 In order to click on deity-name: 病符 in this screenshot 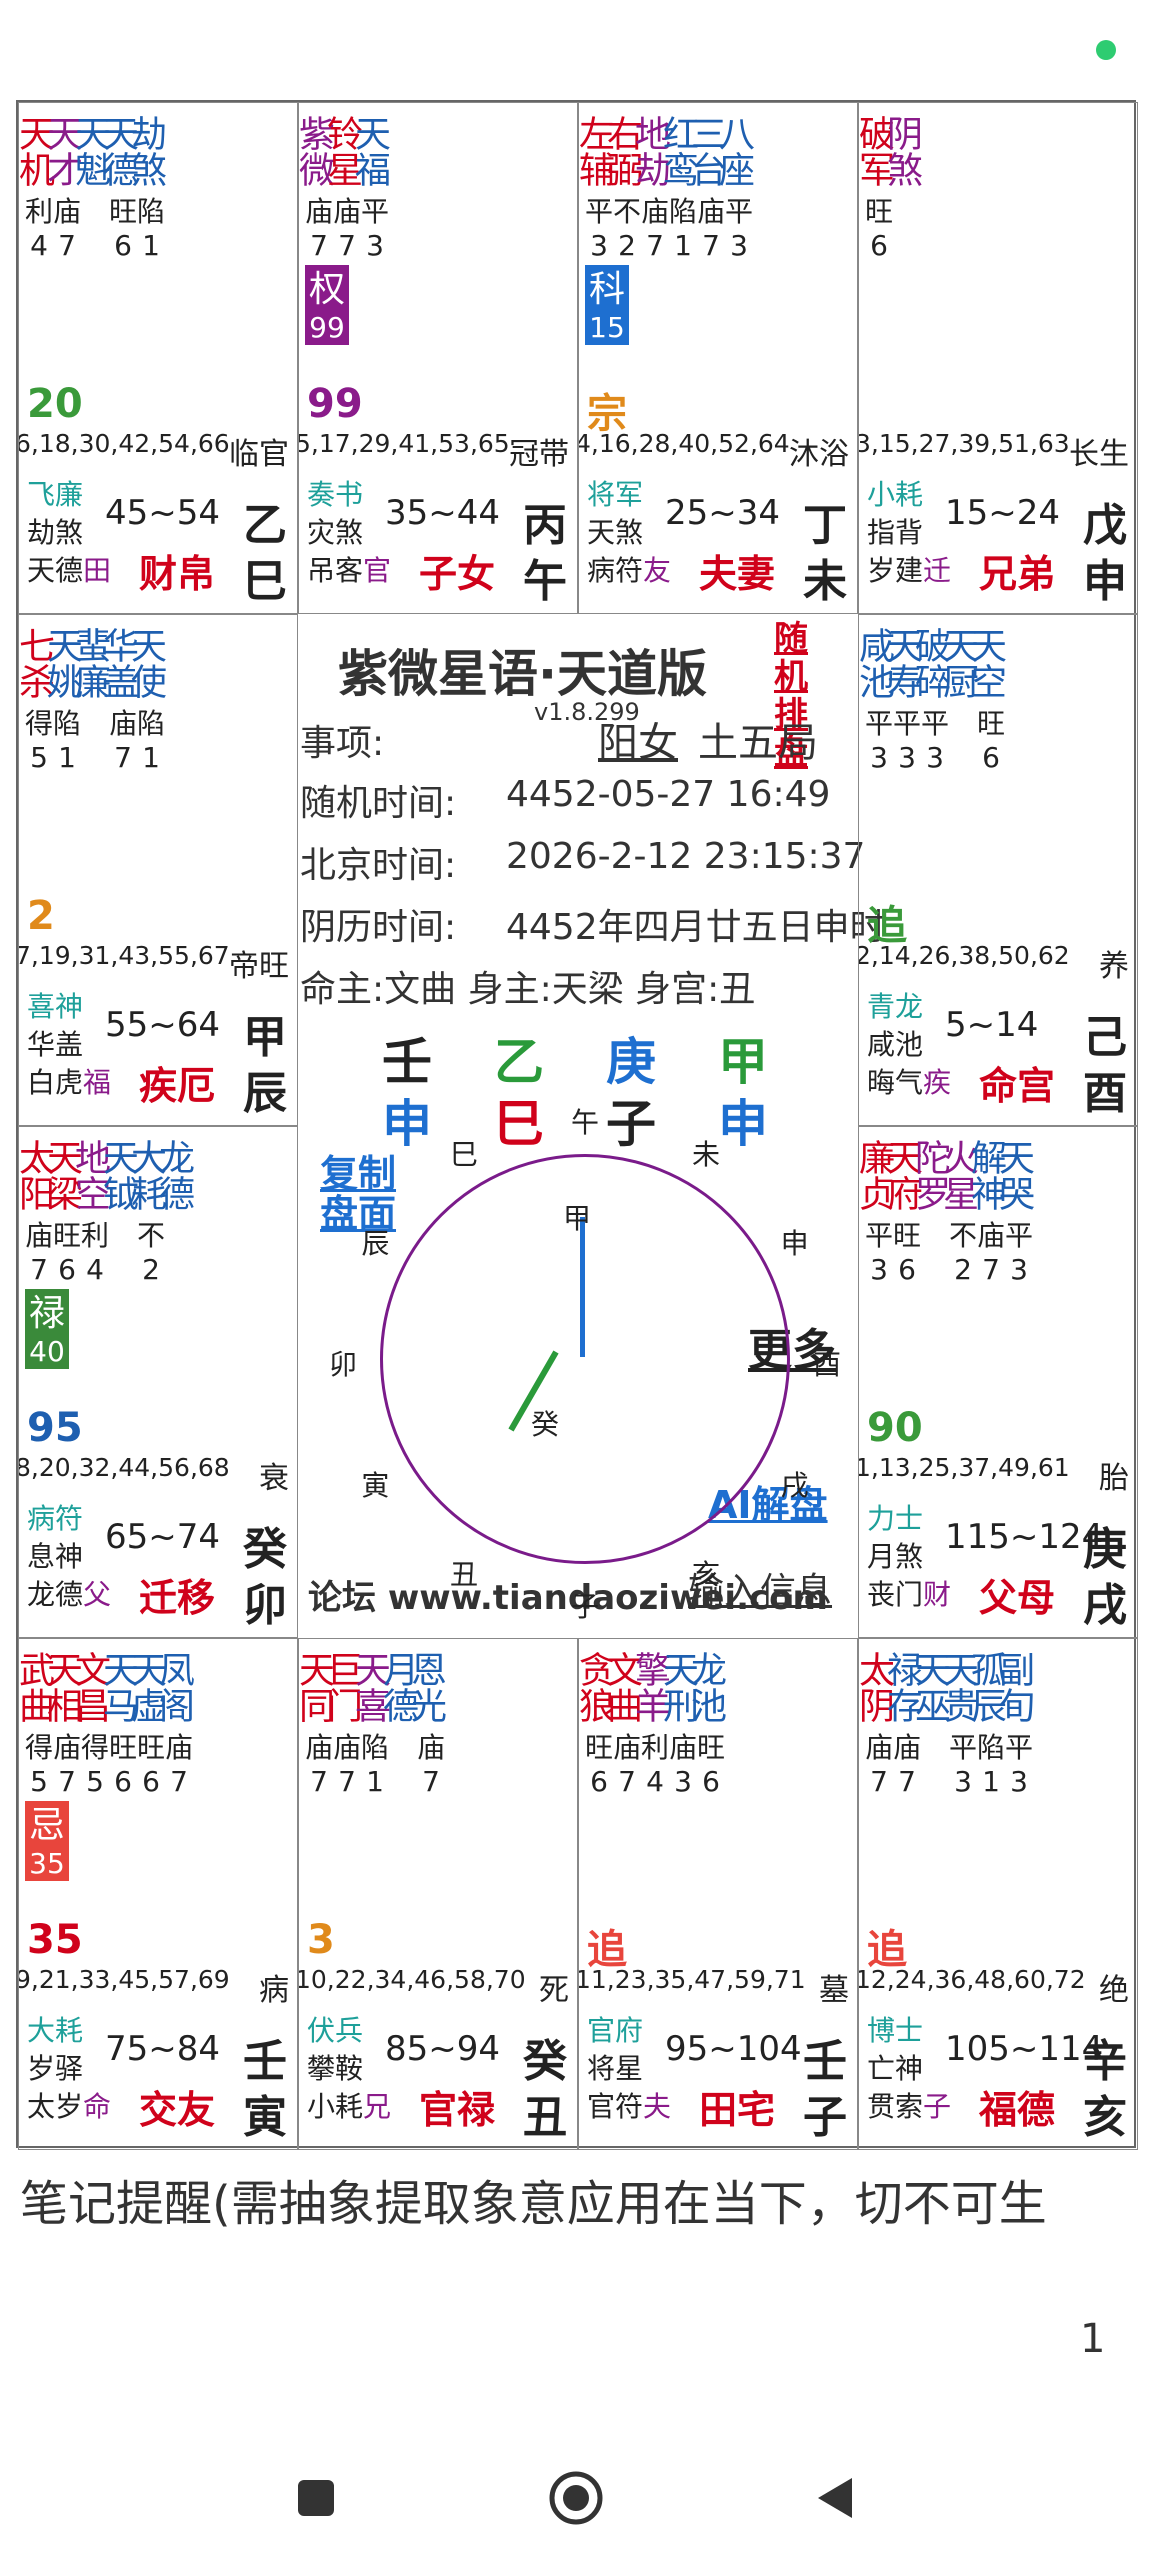, I will do `click(55, 1518)`.